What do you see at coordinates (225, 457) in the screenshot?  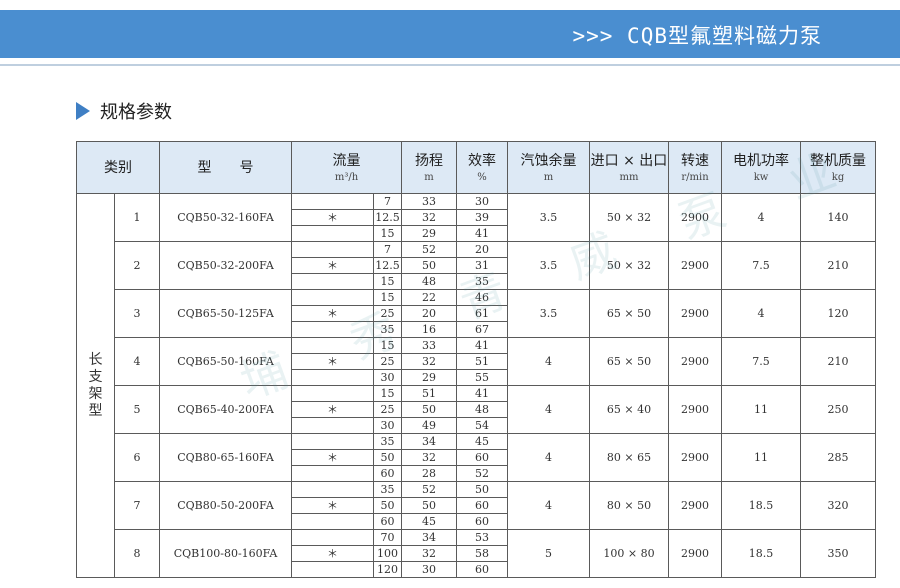 I see `model-cell: CQB80-65-160FA` at bounding box center [225, 457].